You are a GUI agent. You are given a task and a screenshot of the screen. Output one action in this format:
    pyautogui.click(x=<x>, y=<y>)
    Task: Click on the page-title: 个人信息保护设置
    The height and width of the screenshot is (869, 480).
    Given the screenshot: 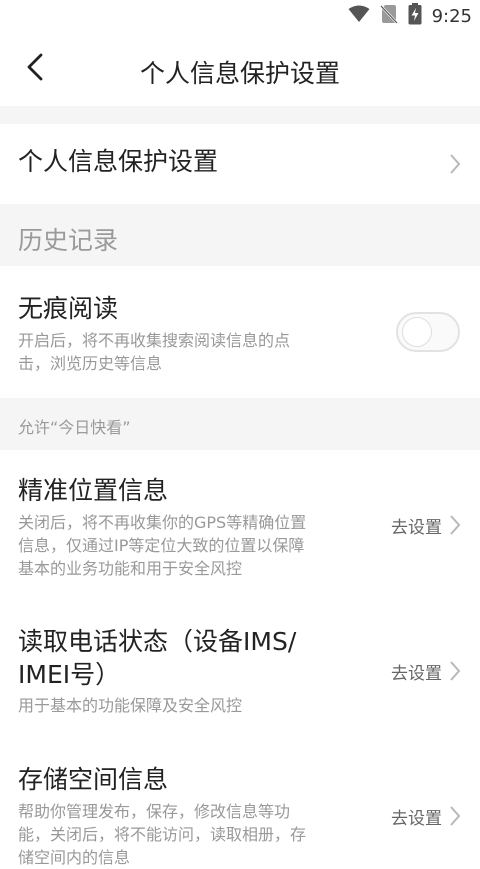 What is the action you would take?
    pyautogui.click(x=239, y=73)
    